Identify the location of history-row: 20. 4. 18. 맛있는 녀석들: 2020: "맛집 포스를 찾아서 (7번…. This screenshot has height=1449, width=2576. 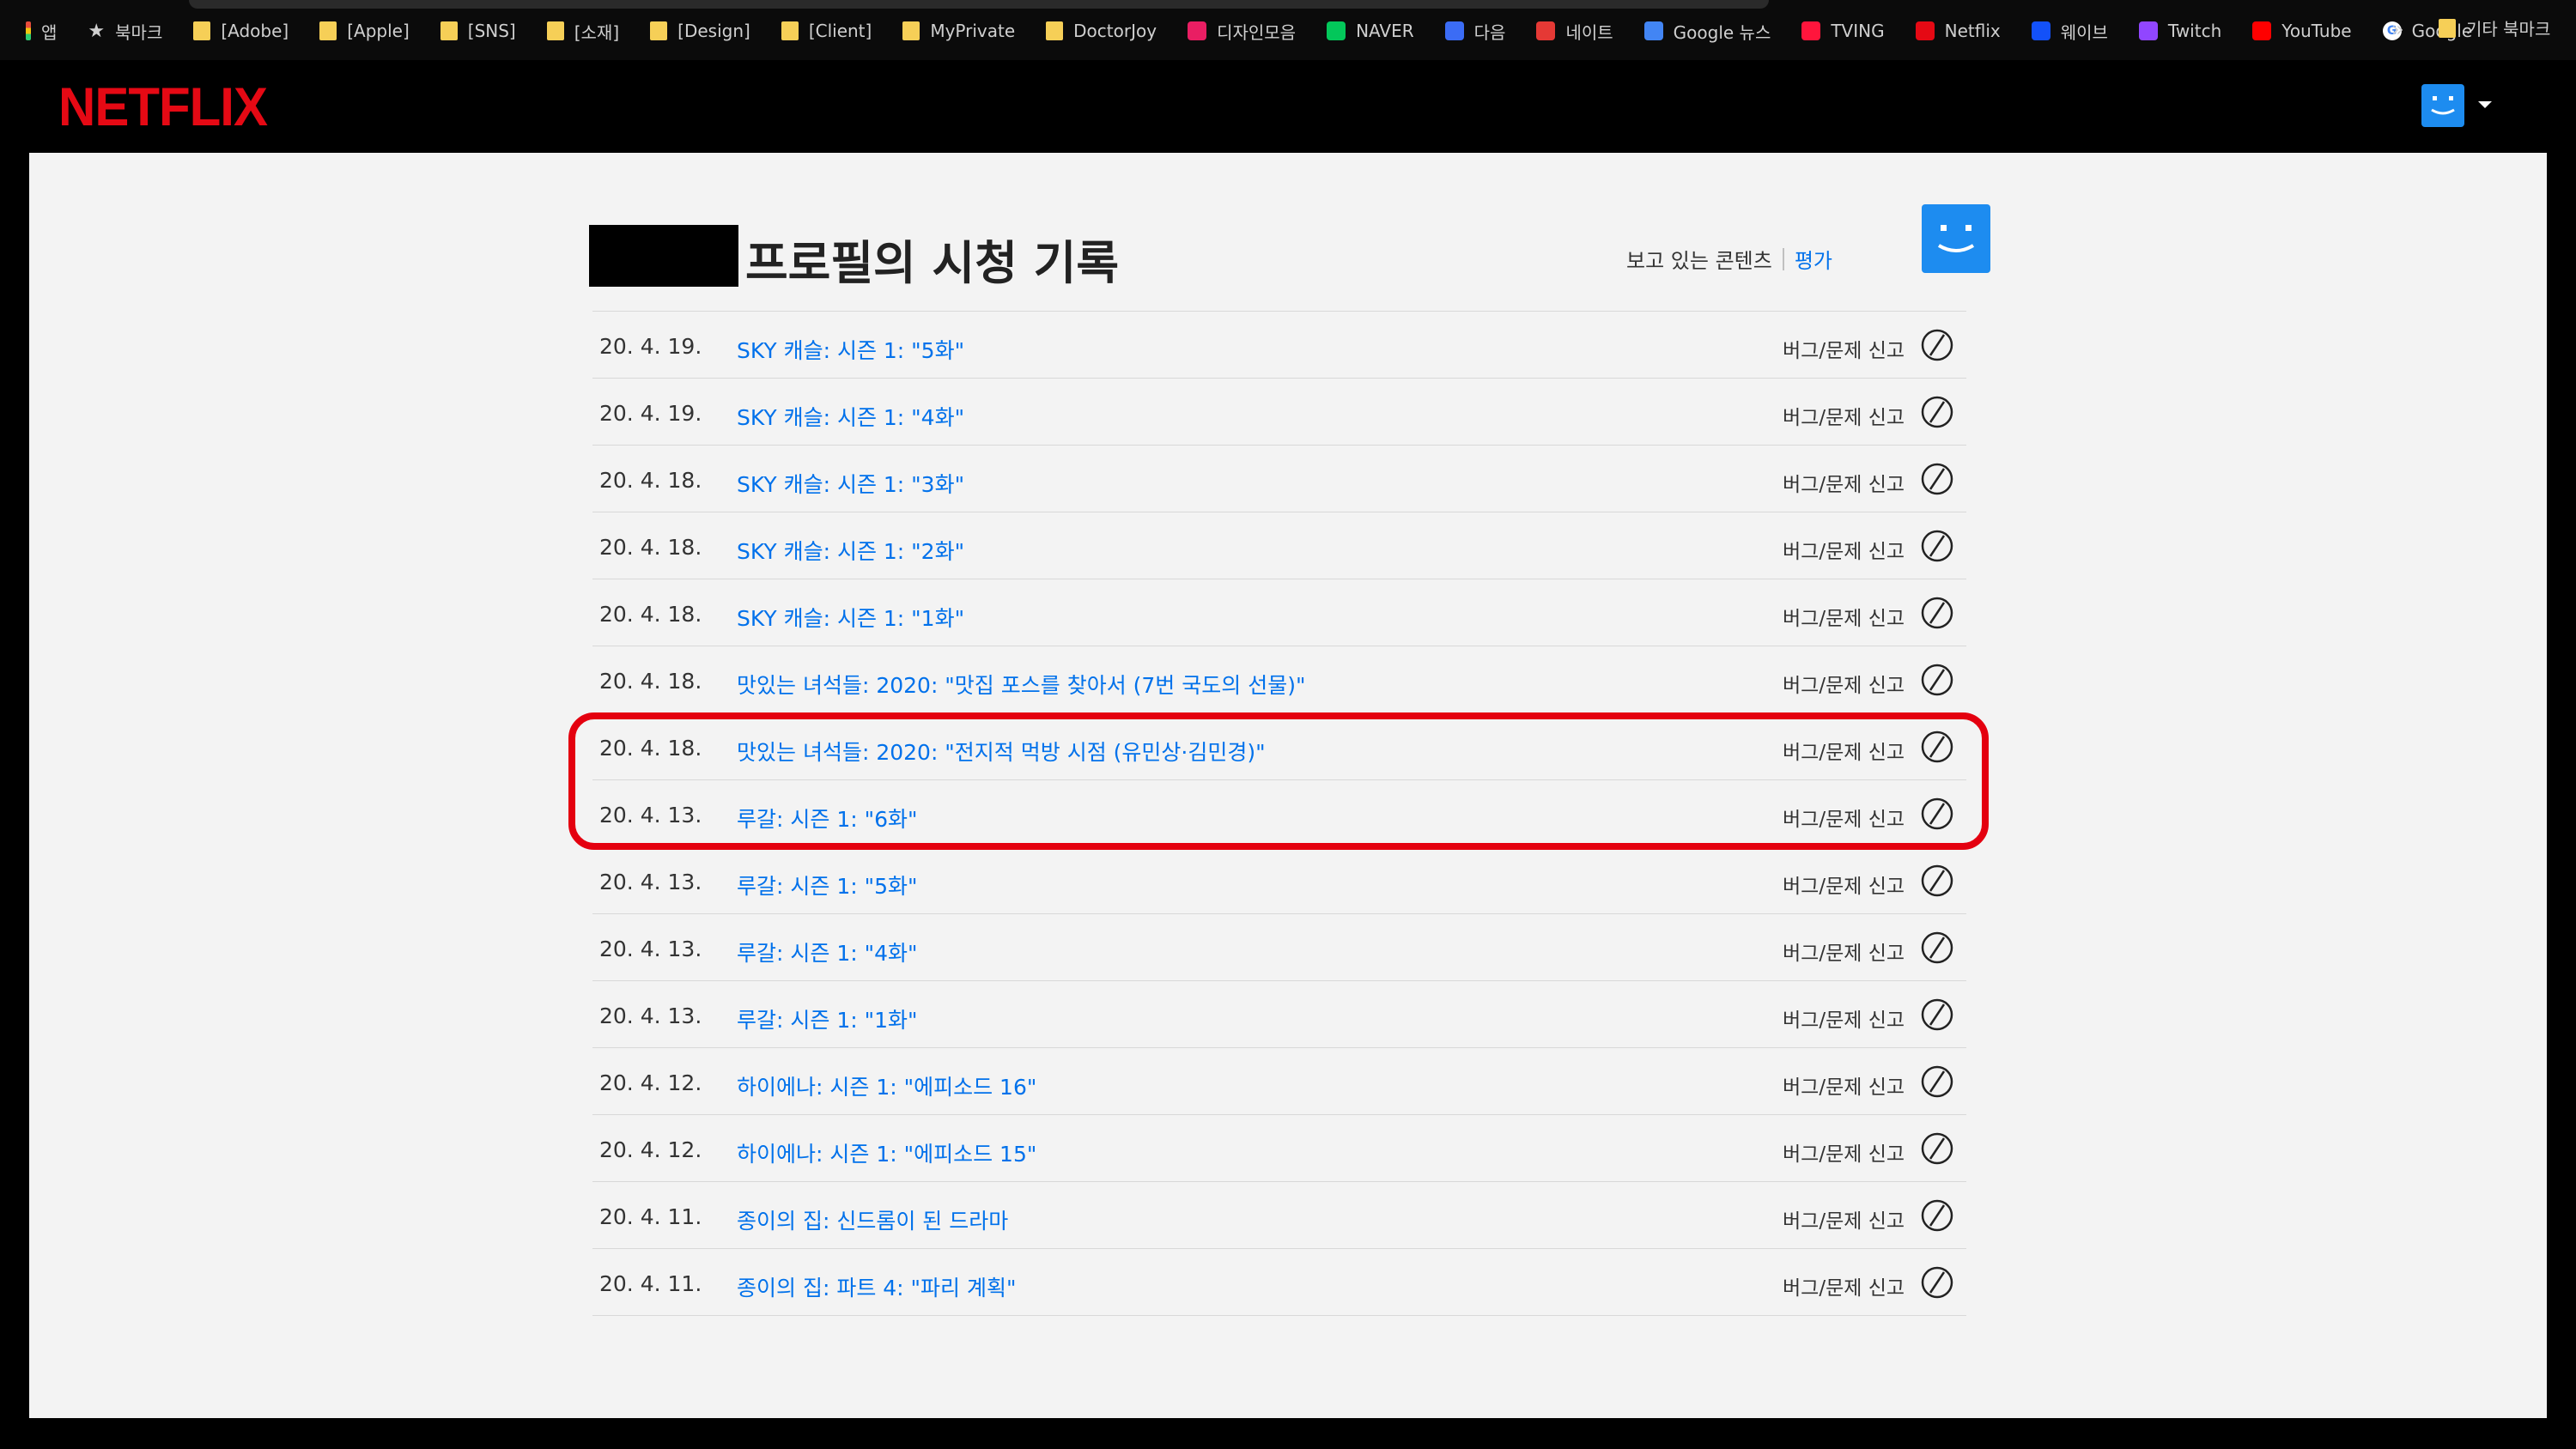
(1279, 679).